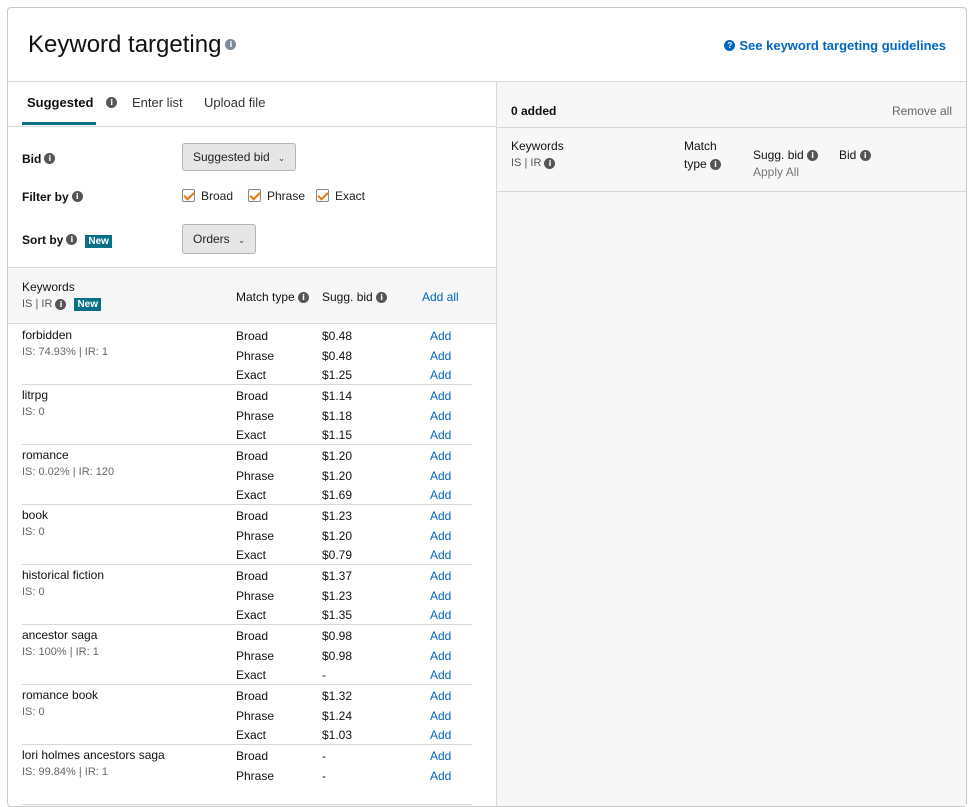 The height and width of the screenshot is (807, 975). Describe the element at coordinates (731, 104) in the screenshot. I see `added-toolbar: 0 added Remove all` at that location.